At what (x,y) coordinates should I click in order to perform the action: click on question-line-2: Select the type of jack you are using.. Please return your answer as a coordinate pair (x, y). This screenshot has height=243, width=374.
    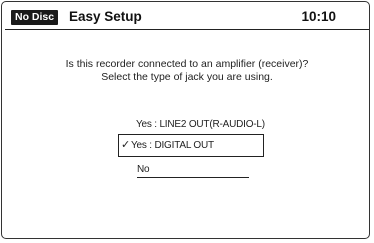
    Looking at the image, I should click on (187, 77).